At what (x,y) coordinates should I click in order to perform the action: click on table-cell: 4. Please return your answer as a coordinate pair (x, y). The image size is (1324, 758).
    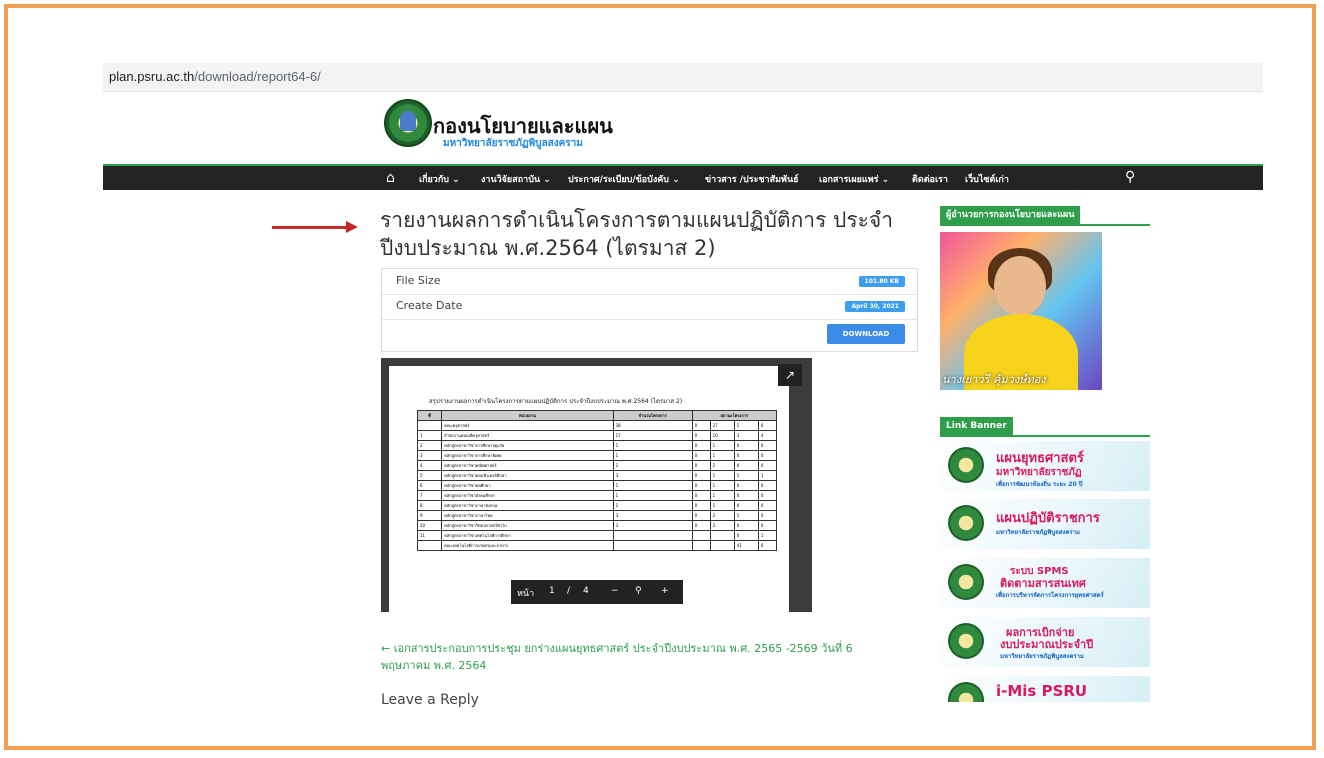
    Looking at the image, I should click on (429, 465).